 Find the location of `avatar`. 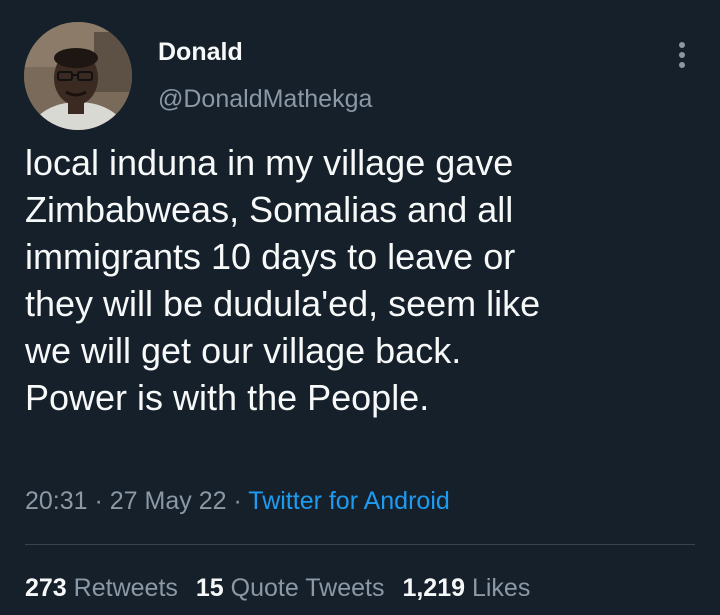

avatar is located at coordinates (78, 76).